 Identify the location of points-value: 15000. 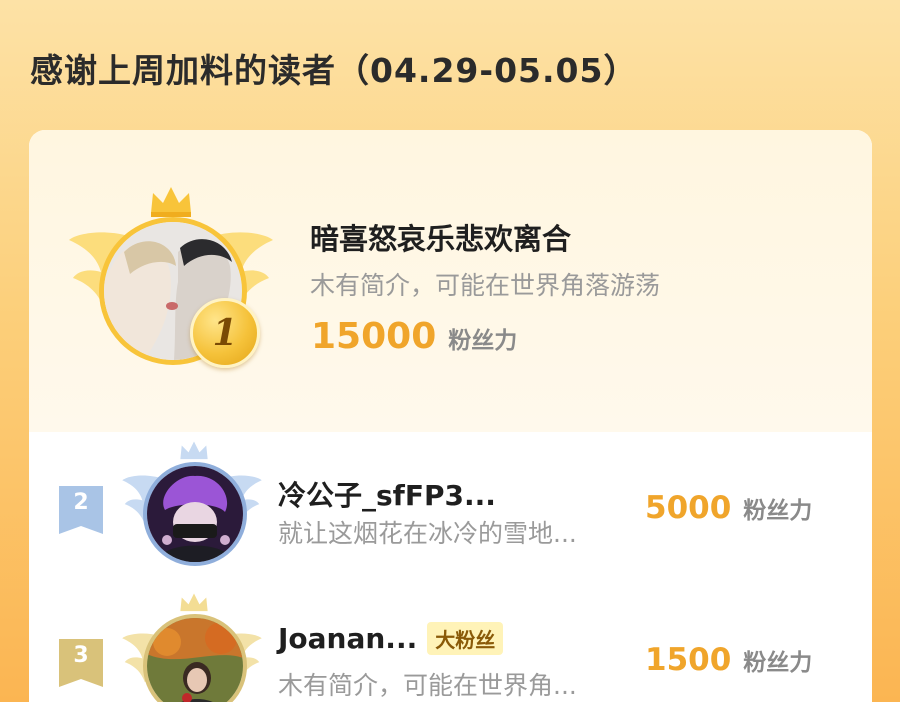
(374, 336).